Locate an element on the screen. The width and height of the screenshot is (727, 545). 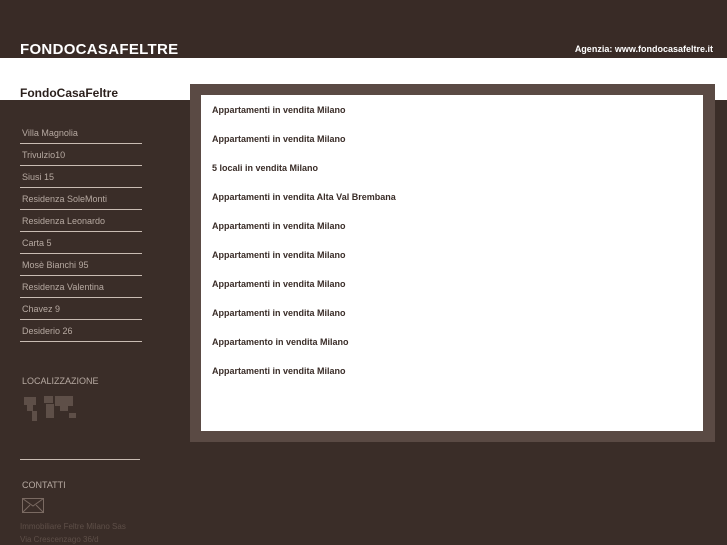
sidebar-item-residenza-leonardo: Residenza Leonardo is located at coordinates (81, 221).